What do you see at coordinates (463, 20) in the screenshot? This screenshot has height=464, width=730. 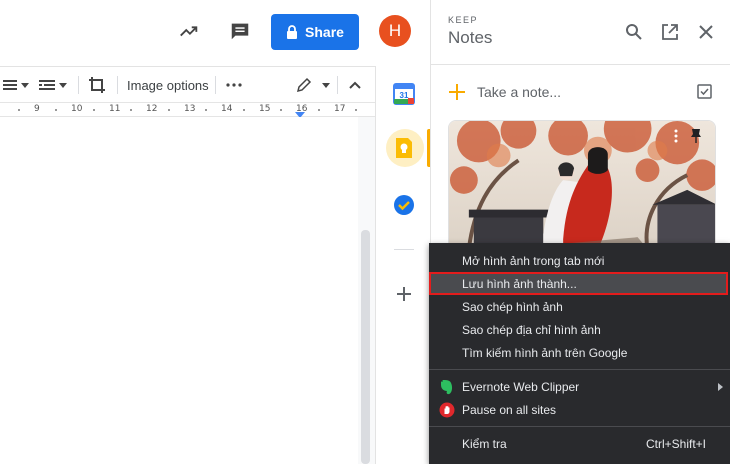 I see `keep-brand-label: KEEP` at bounding box center [463, 20].